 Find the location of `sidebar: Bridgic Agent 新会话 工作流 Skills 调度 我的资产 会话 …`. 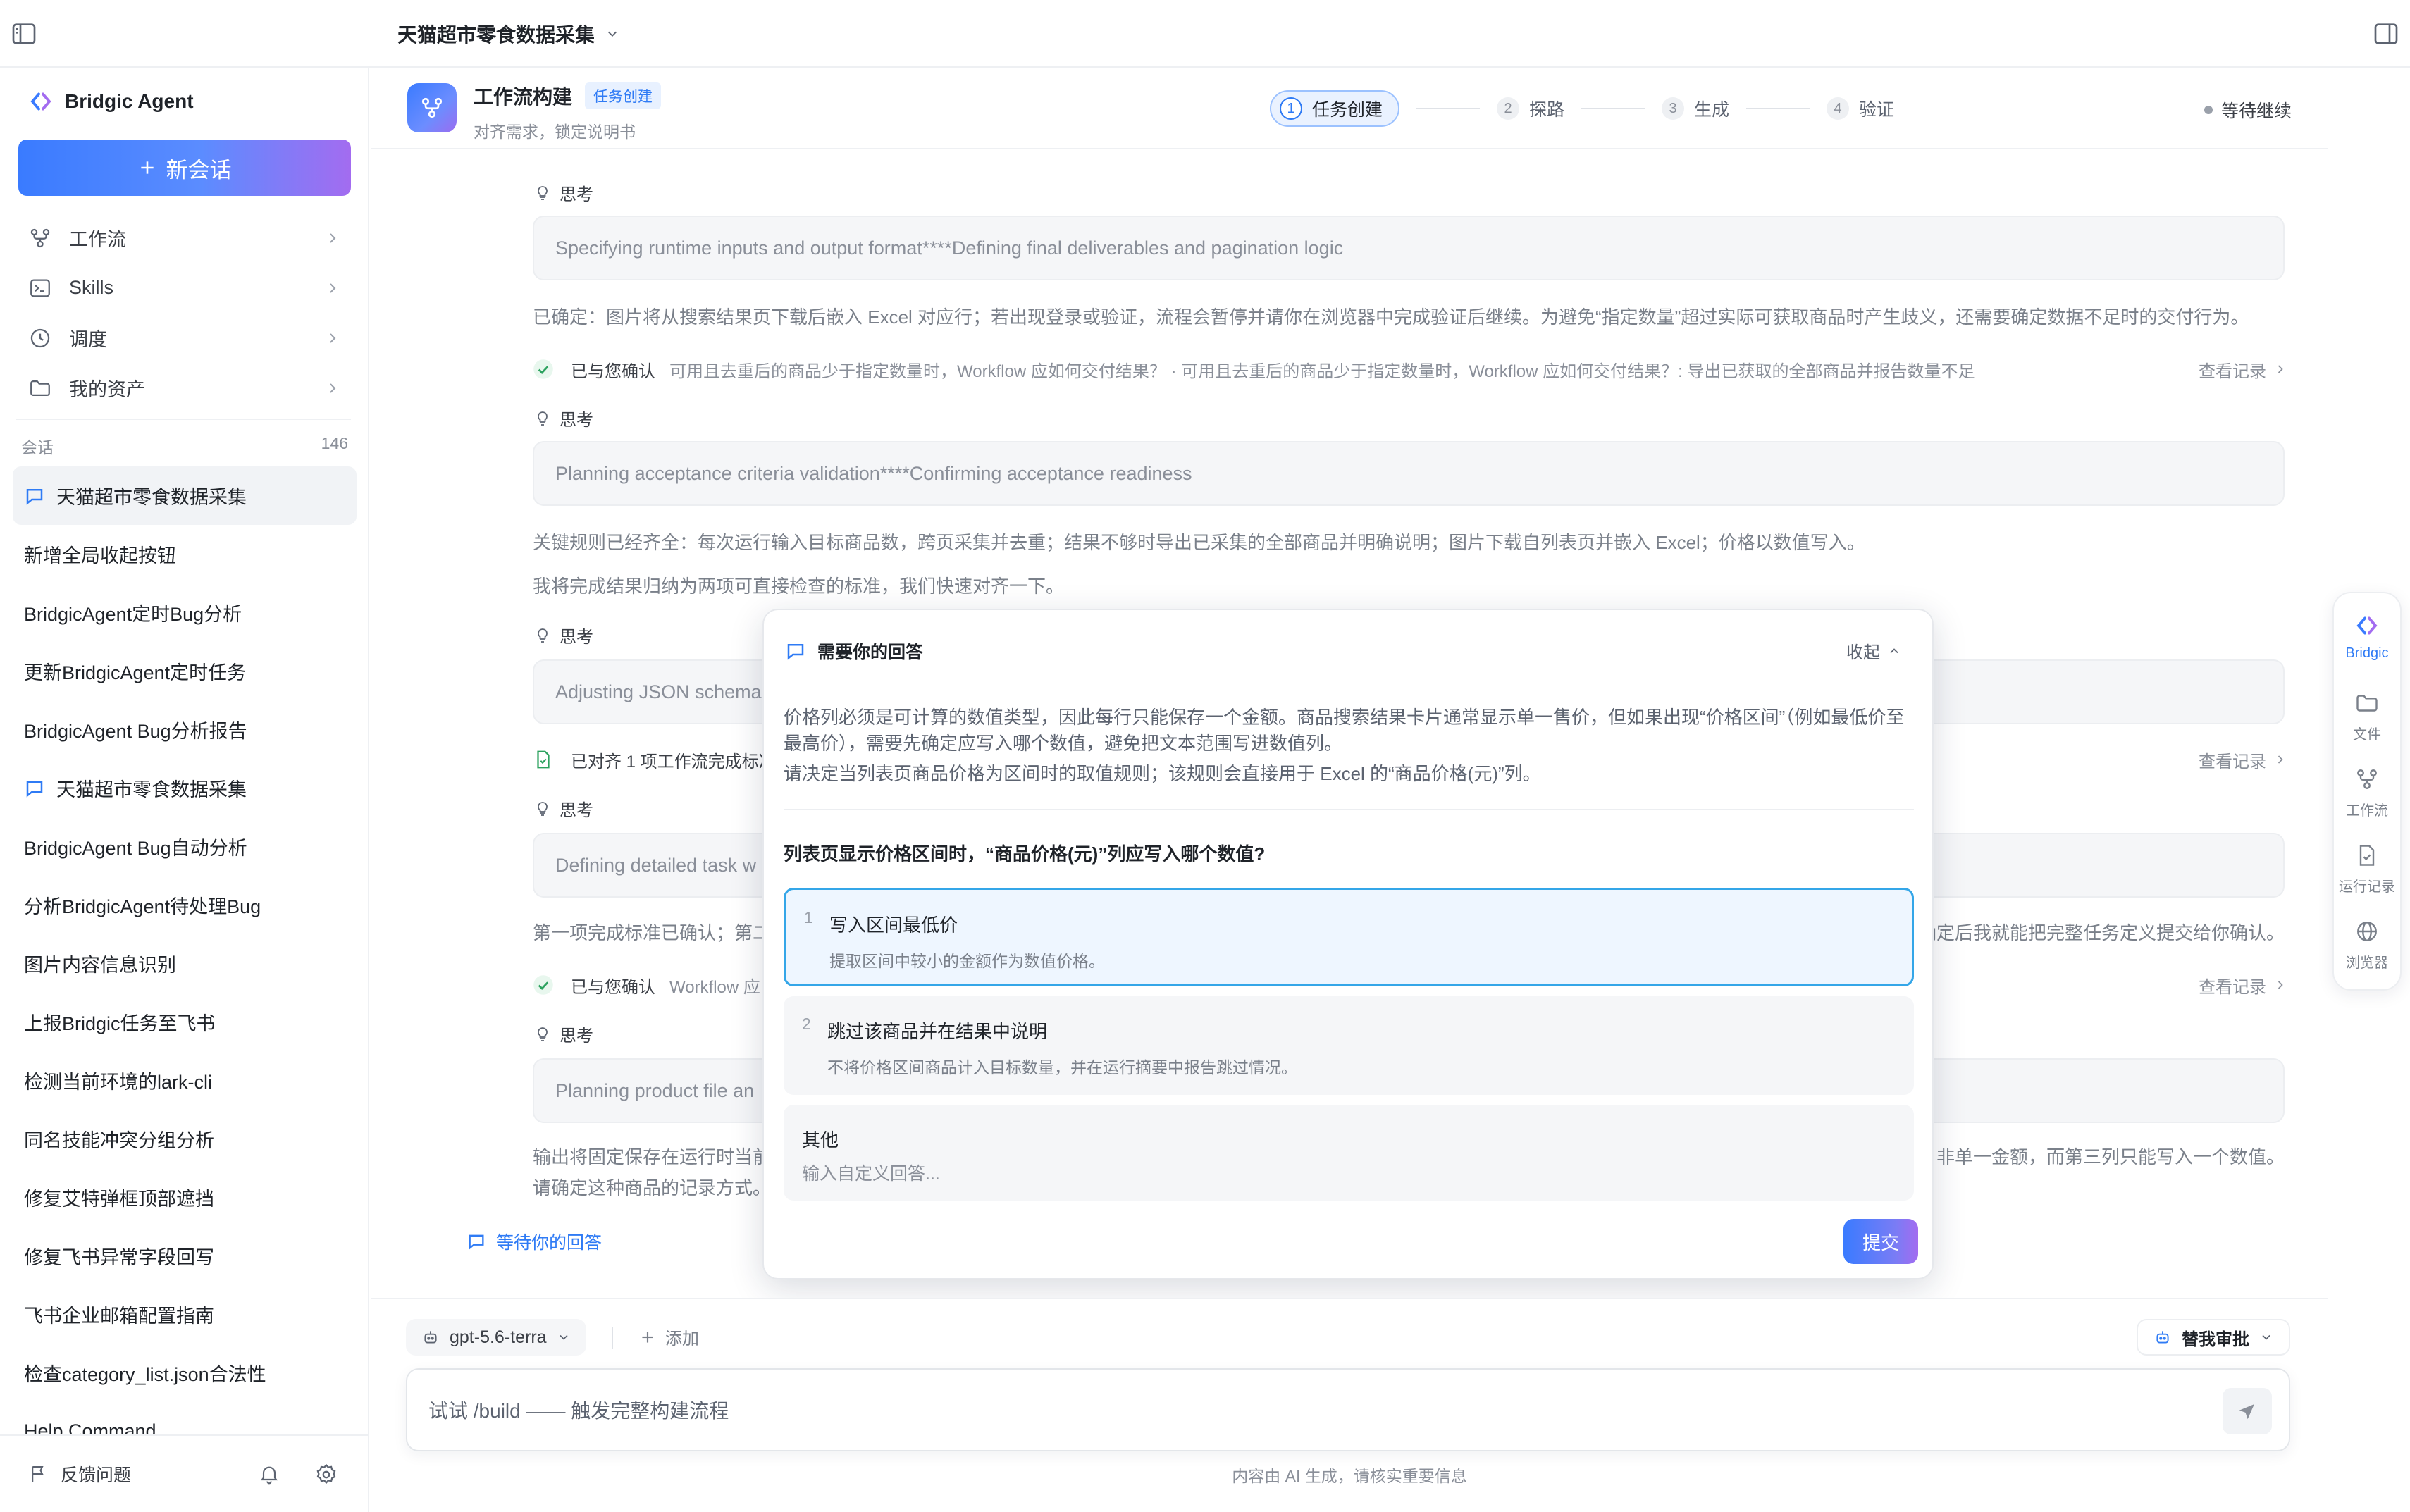

sidebar: Bridgic Agent 新会话 工作流 Skills 调度 我的资产 会话 … is located at coordinates (185, 790).